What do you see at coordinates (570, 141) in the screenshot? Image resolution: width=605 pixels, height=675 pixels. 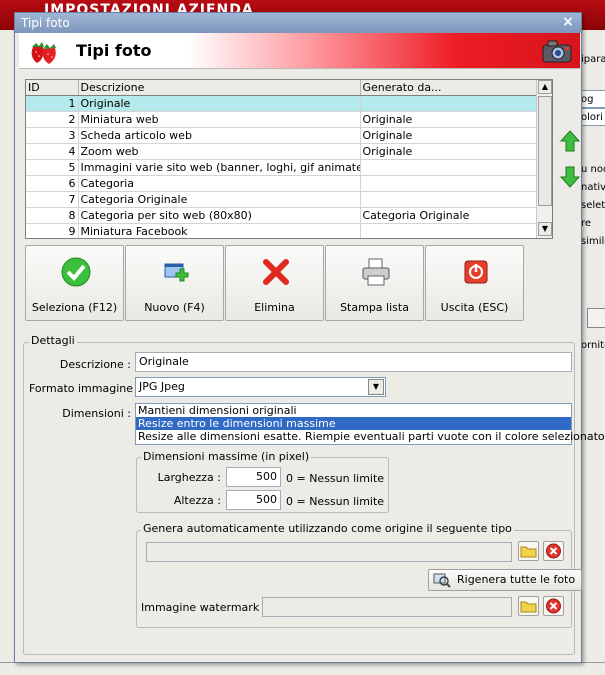 I see `move-up-arrow-icon` at bounding box center [570, 141].